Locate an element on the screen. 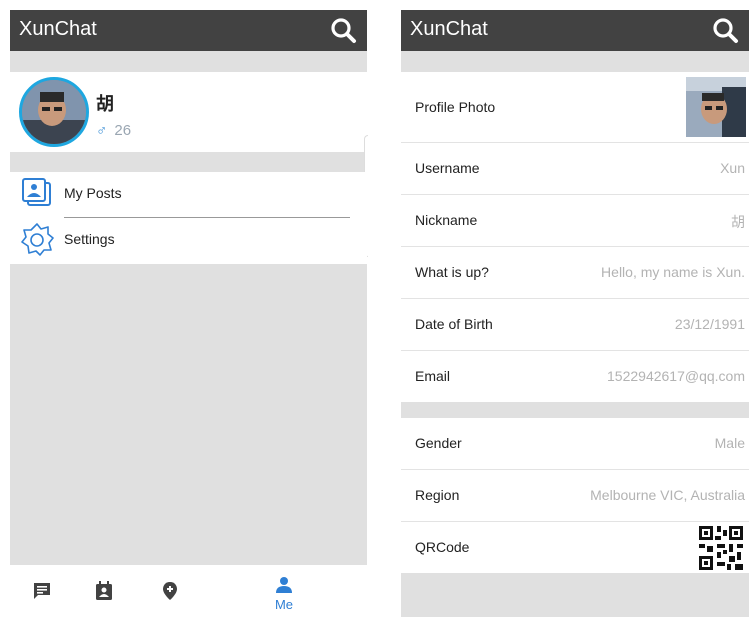 This screenshot has width=749, height=617. chat-icon is located at coordinates (42, 591).